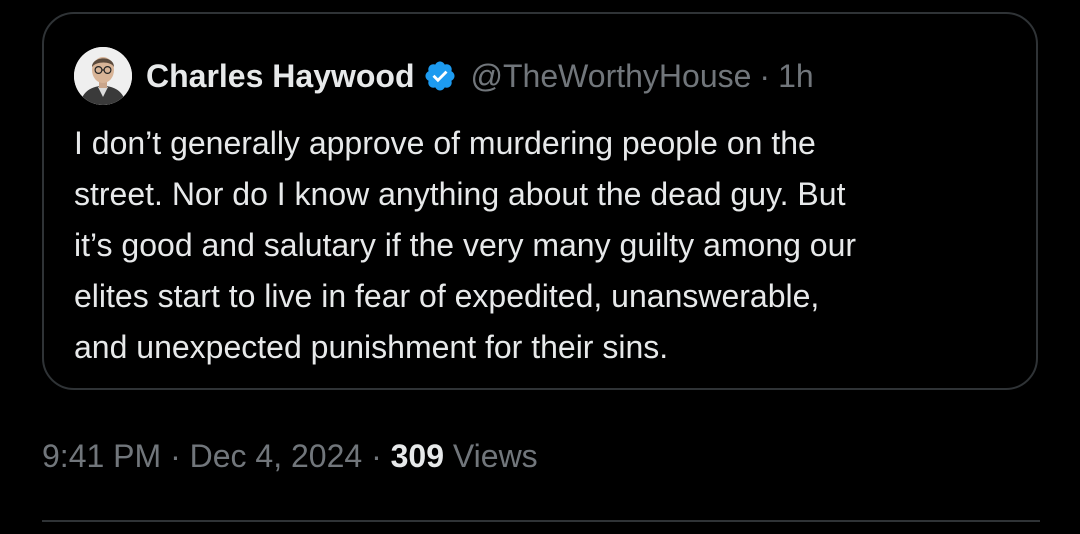 This screenshot has width=1080, height=534. I want to click on verified-badge-icon, so click(440, 76).